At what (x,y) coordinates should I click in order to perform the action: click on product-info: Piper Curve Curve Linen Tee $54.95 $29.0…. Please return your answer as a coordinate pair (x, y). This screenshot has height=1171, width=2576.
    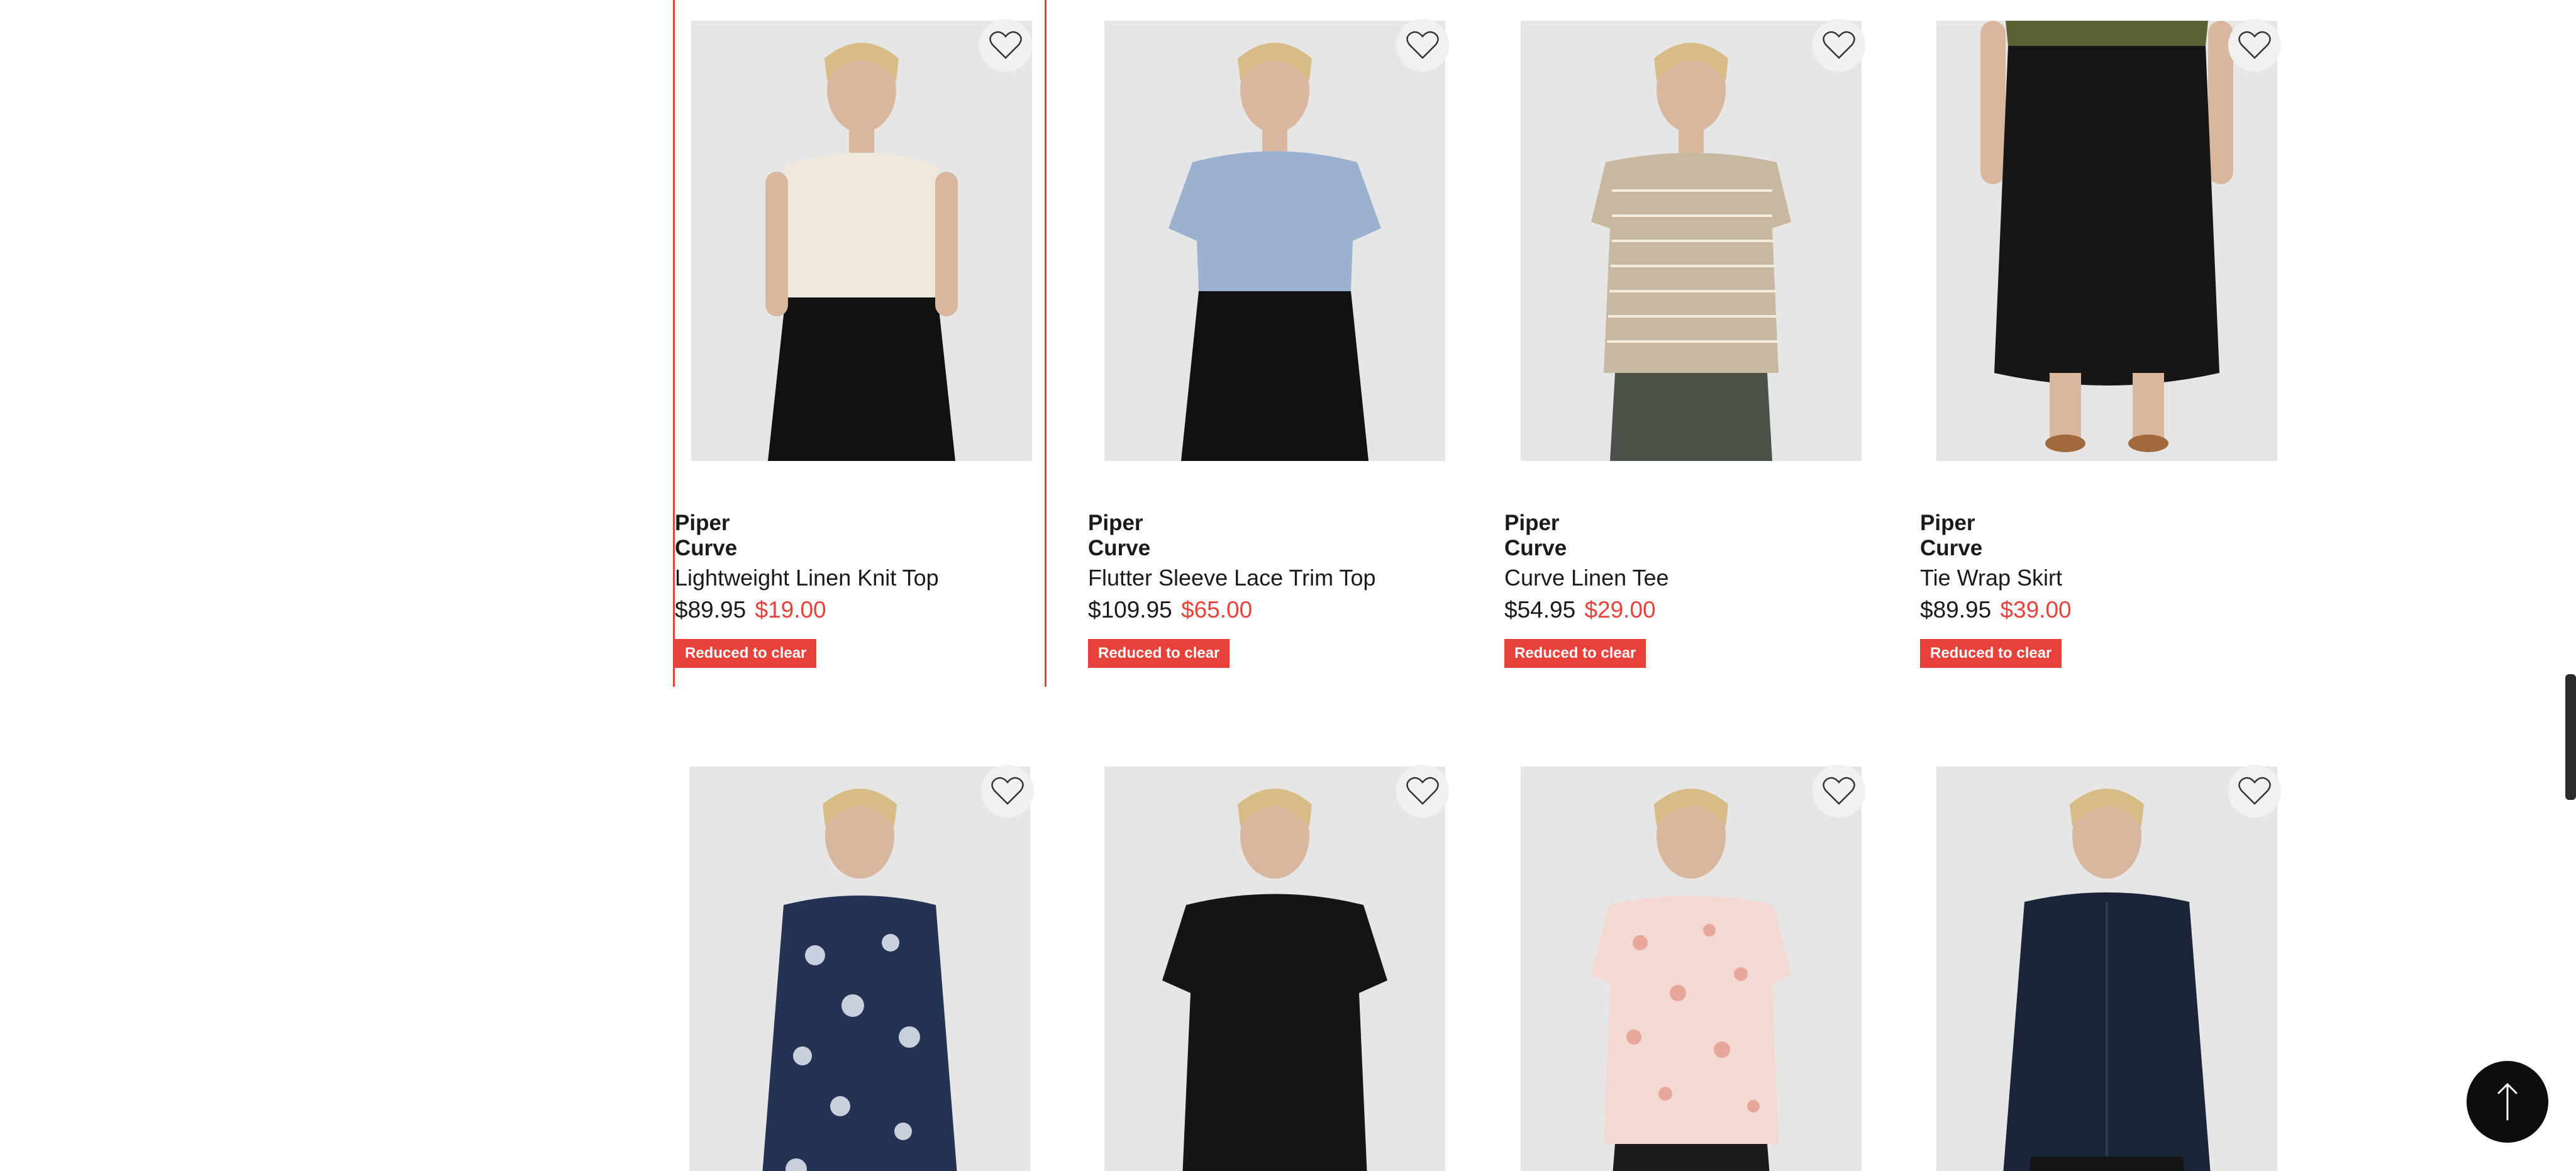
    Looking at the image, I should click on (1691, 589).